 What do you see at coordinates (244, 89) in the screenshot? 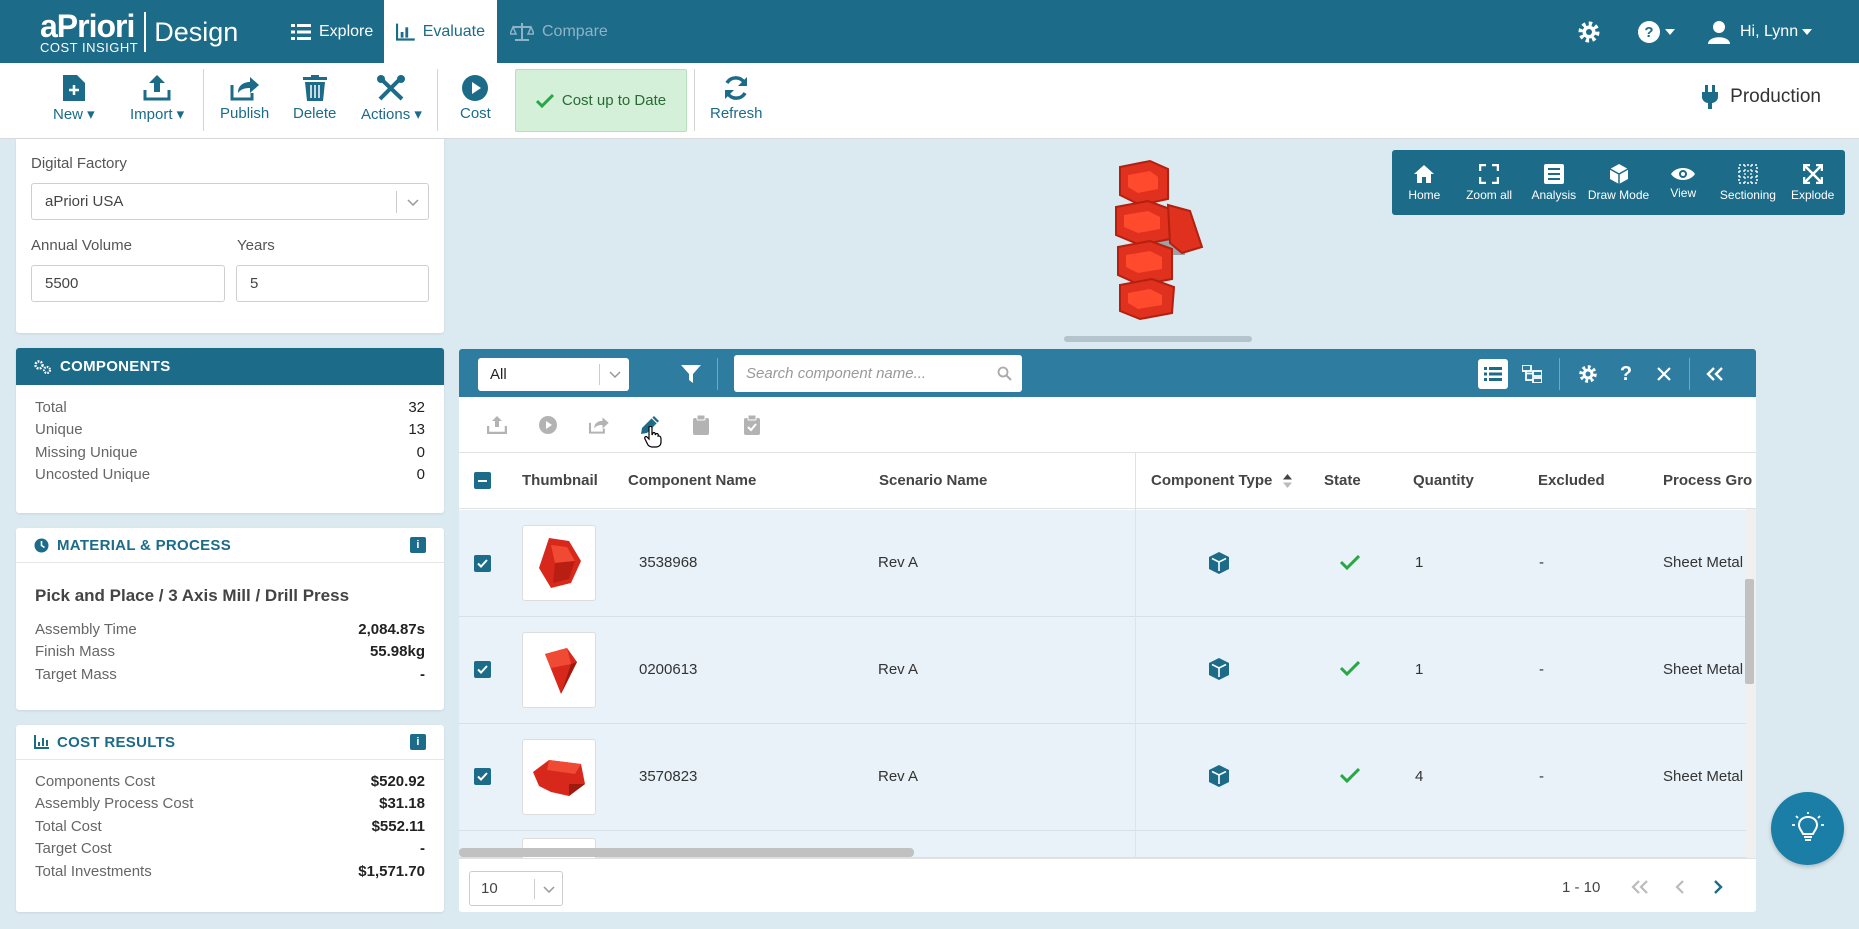
I see `share-icon` at bounding box center [244, 89].